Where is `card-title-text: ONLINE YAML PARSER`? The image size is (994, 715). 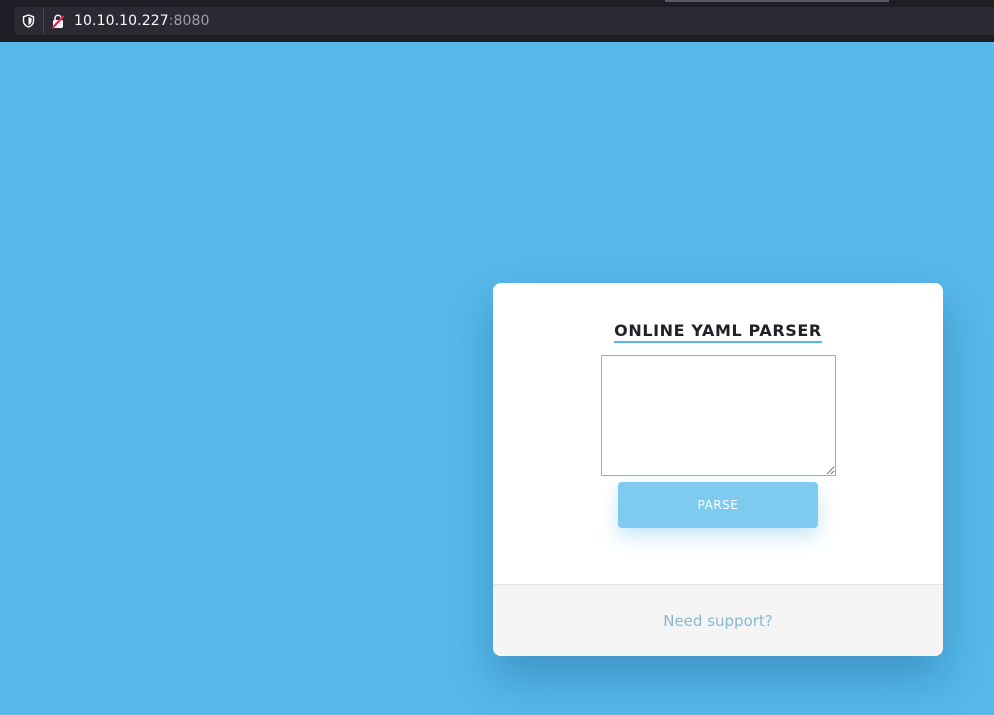 card-title-text: ONLINE YAML PARSER is located at coordinates (718, 332).